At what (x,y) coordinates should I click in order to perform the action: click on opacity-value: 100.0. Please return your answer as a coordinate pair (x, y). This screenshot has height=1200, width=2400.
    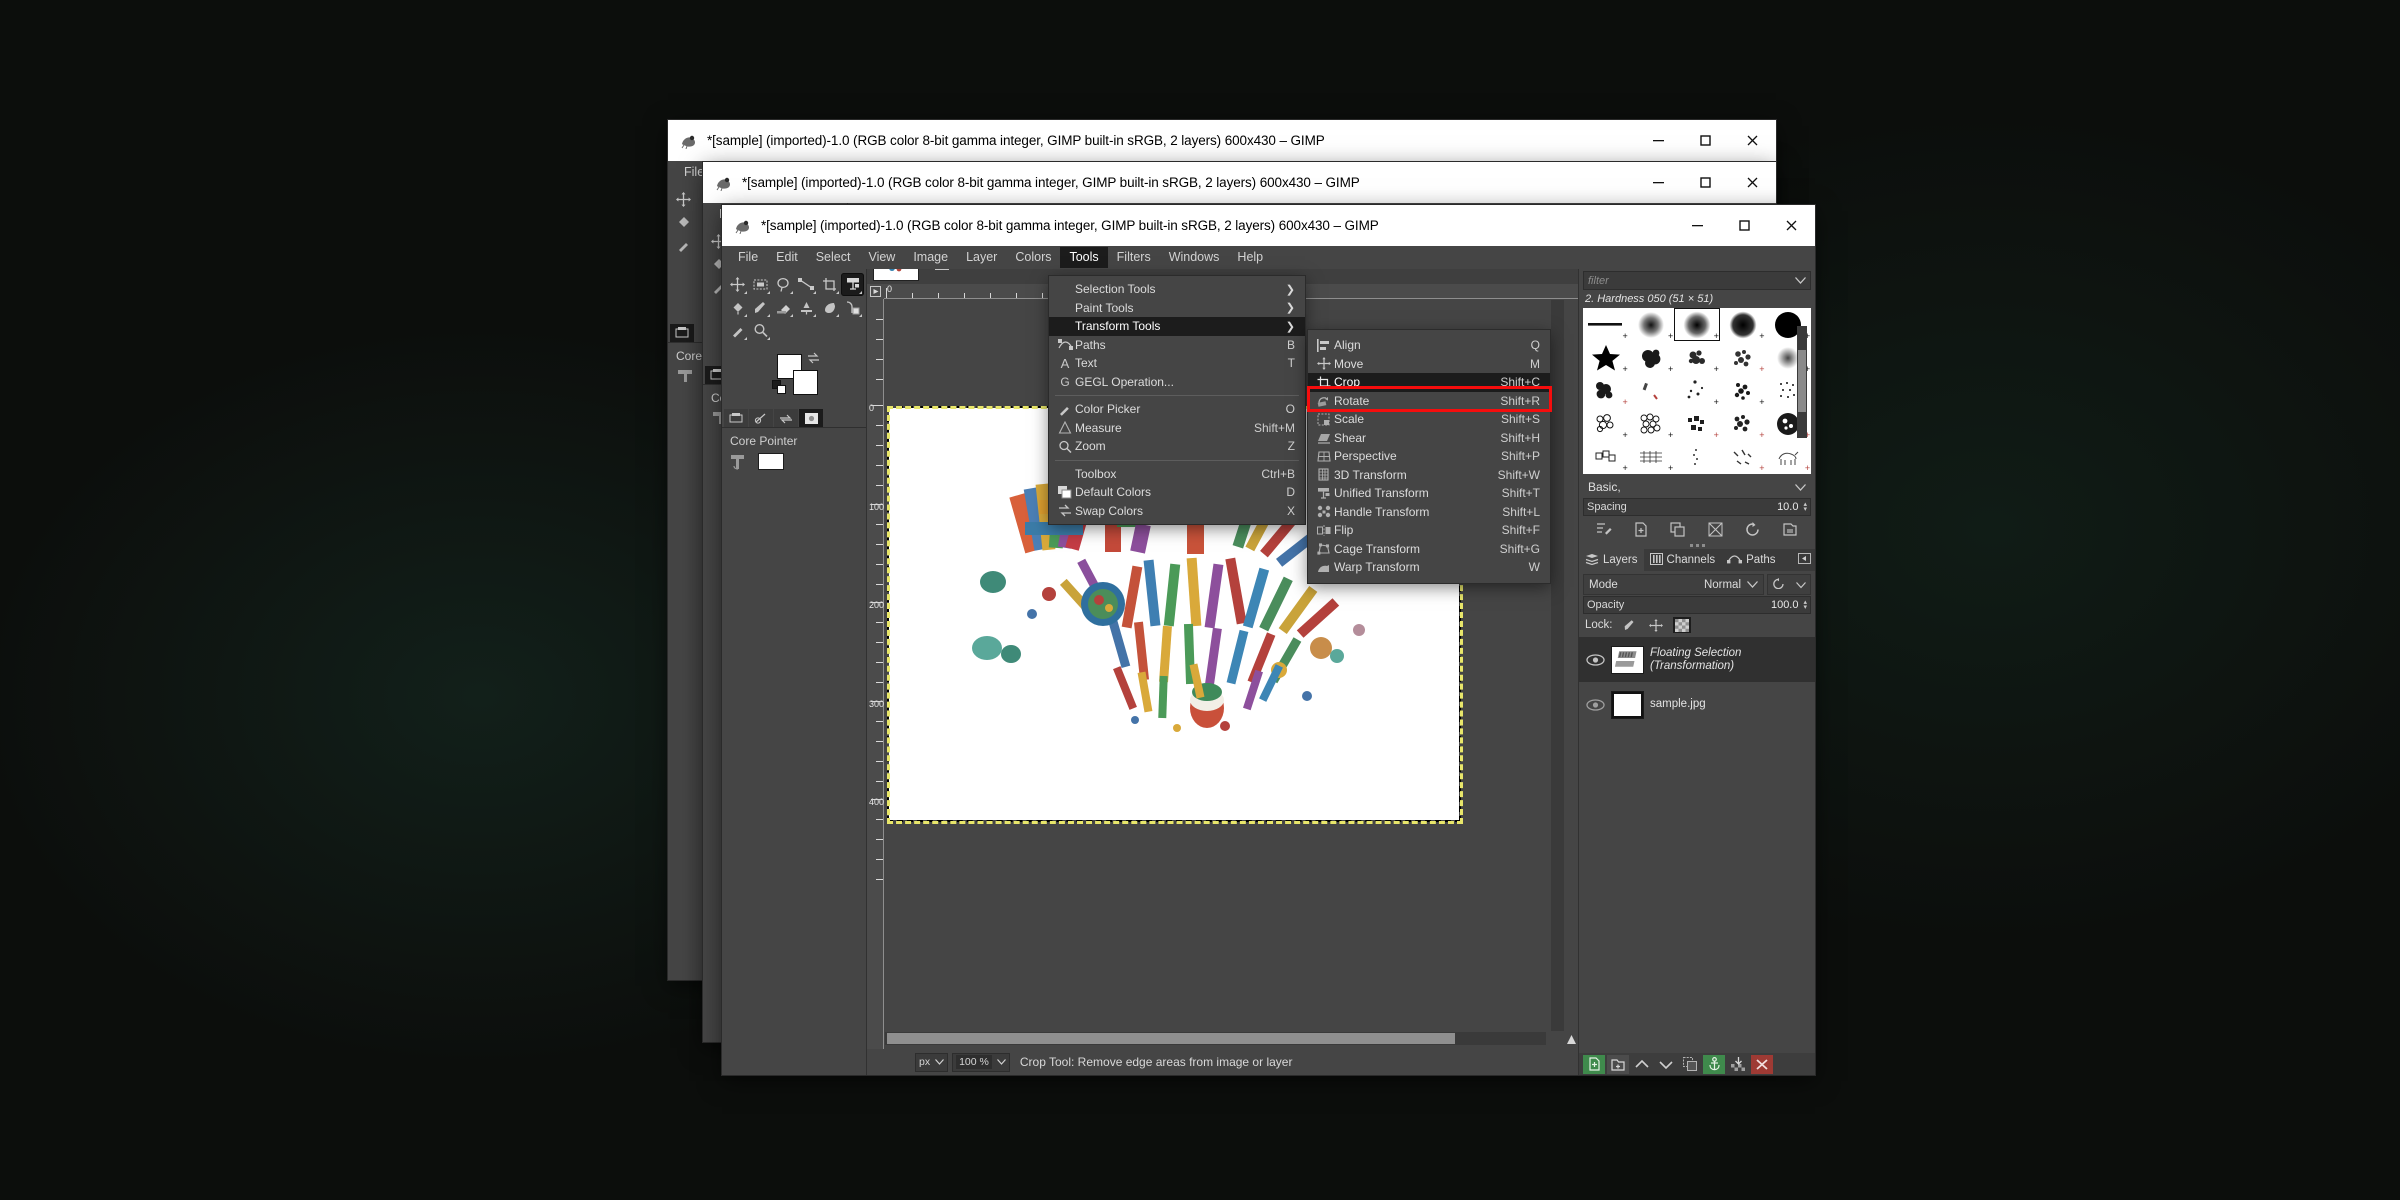
    Looking at the image, I should click on (1785, 605).